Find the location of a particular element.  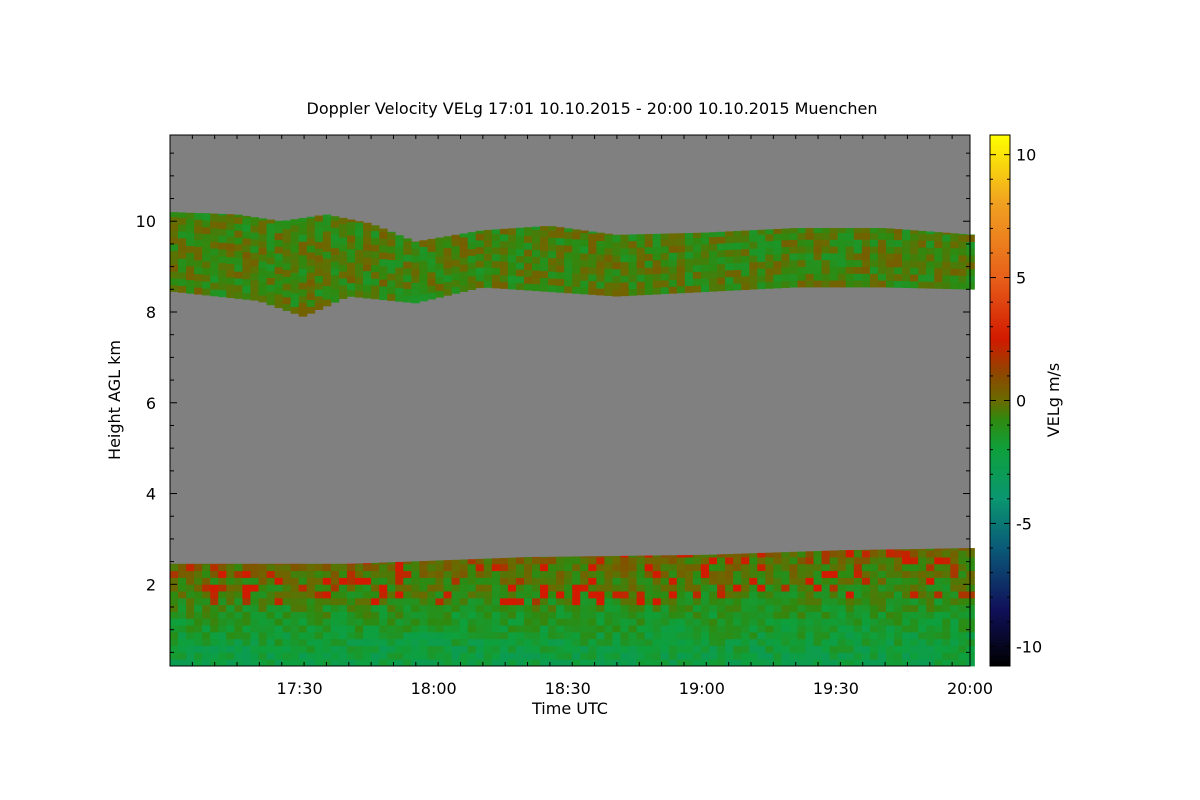

colorbar-tick-label: -5 is located at coordinates (1024, 523).